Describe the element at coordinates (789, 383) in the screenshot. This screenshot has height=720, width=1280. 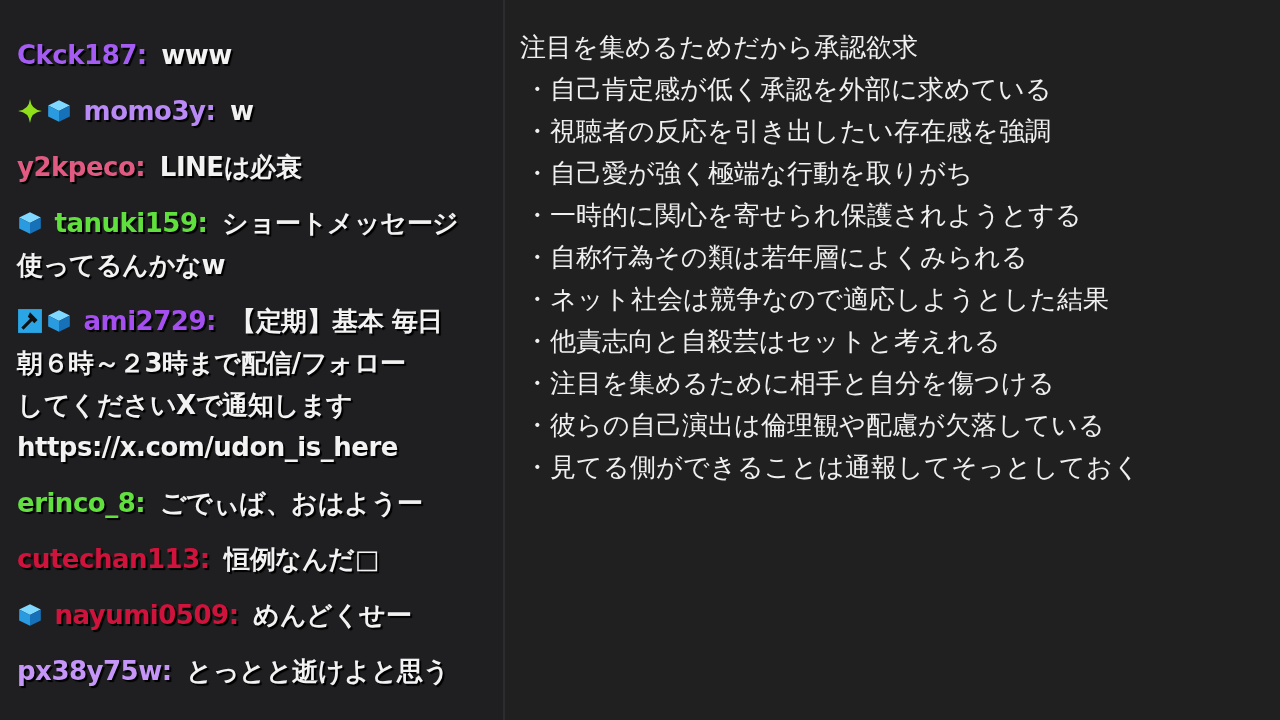
I see `note-line: ・注目を集めるために相手と自分を傷つける` at that location.